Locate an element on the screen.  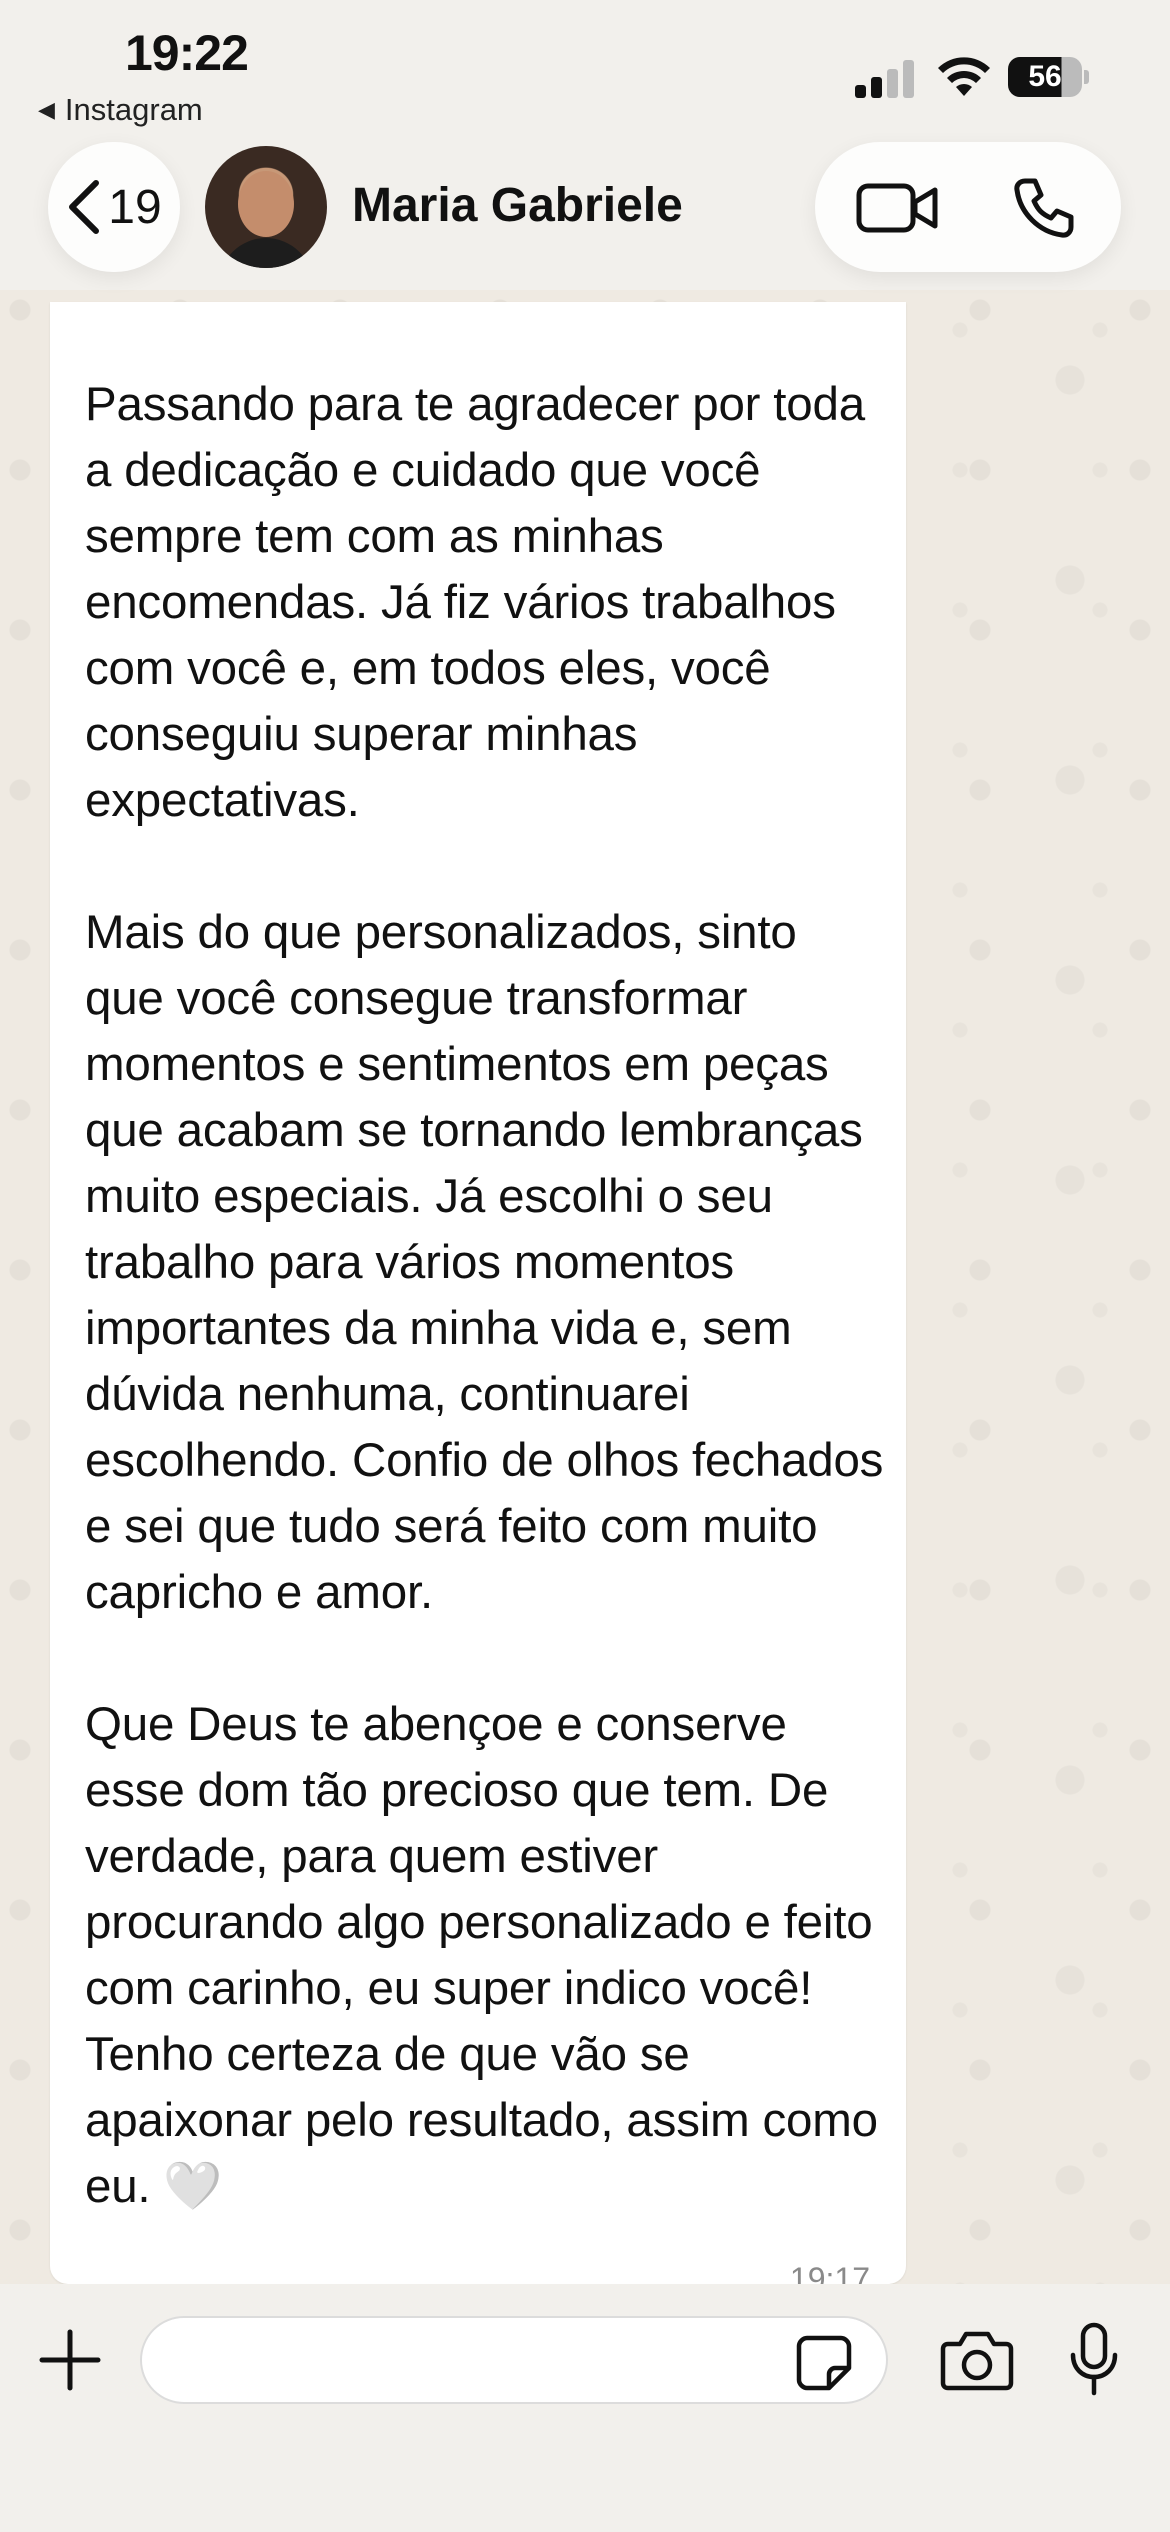
chat-header: 19 Maria Gabriele is located at coordinates (585, 210).